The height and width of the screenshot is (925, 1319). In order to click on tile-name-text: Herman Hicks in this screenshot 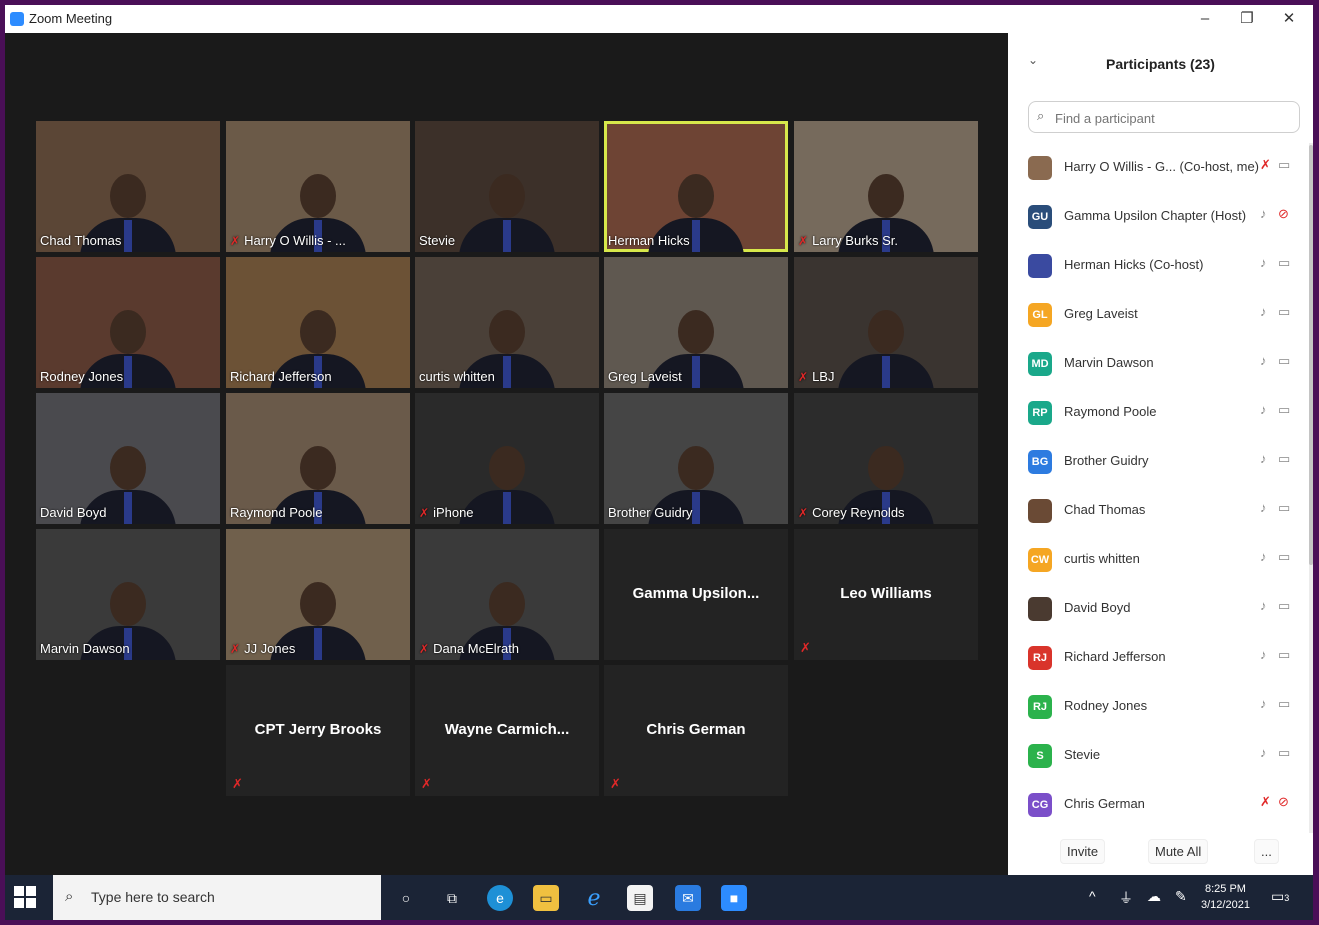, I will do `click(649, 240)`.